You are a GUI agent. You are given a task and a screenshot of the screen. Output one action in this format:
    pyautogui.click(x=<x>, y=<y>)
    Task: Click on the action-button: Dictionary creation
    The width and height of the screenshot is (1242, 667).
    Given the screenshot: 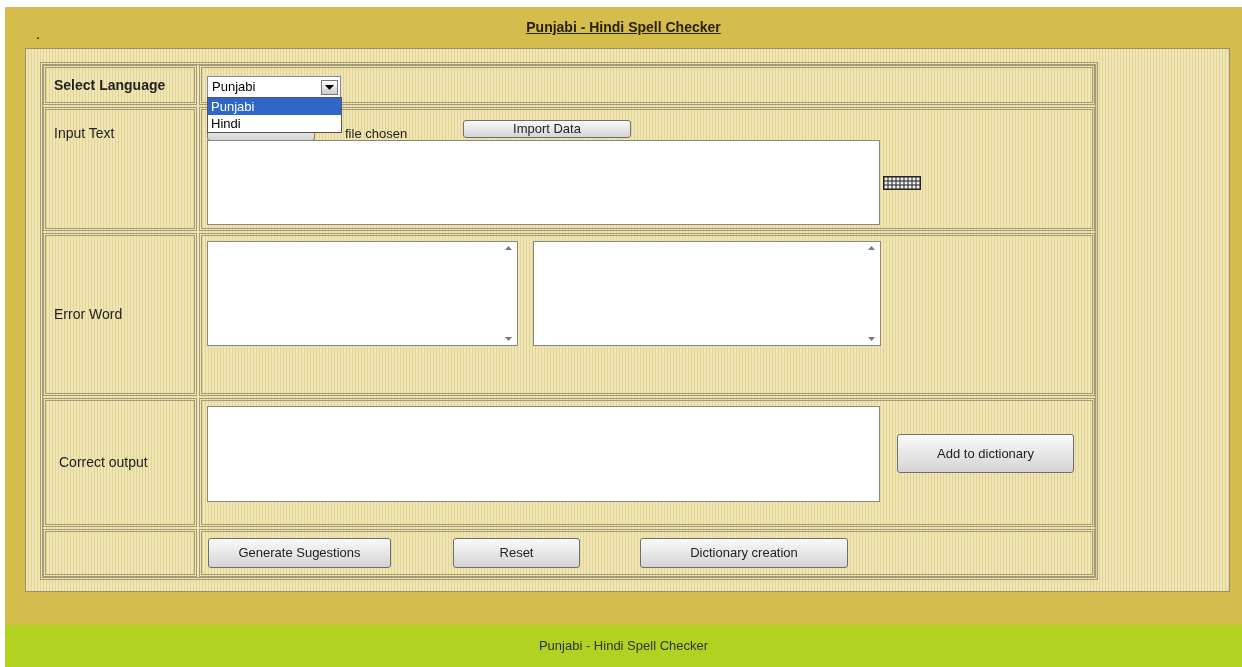 What is the action you would take?
    pyautogui.click(x=744, y=553)
    